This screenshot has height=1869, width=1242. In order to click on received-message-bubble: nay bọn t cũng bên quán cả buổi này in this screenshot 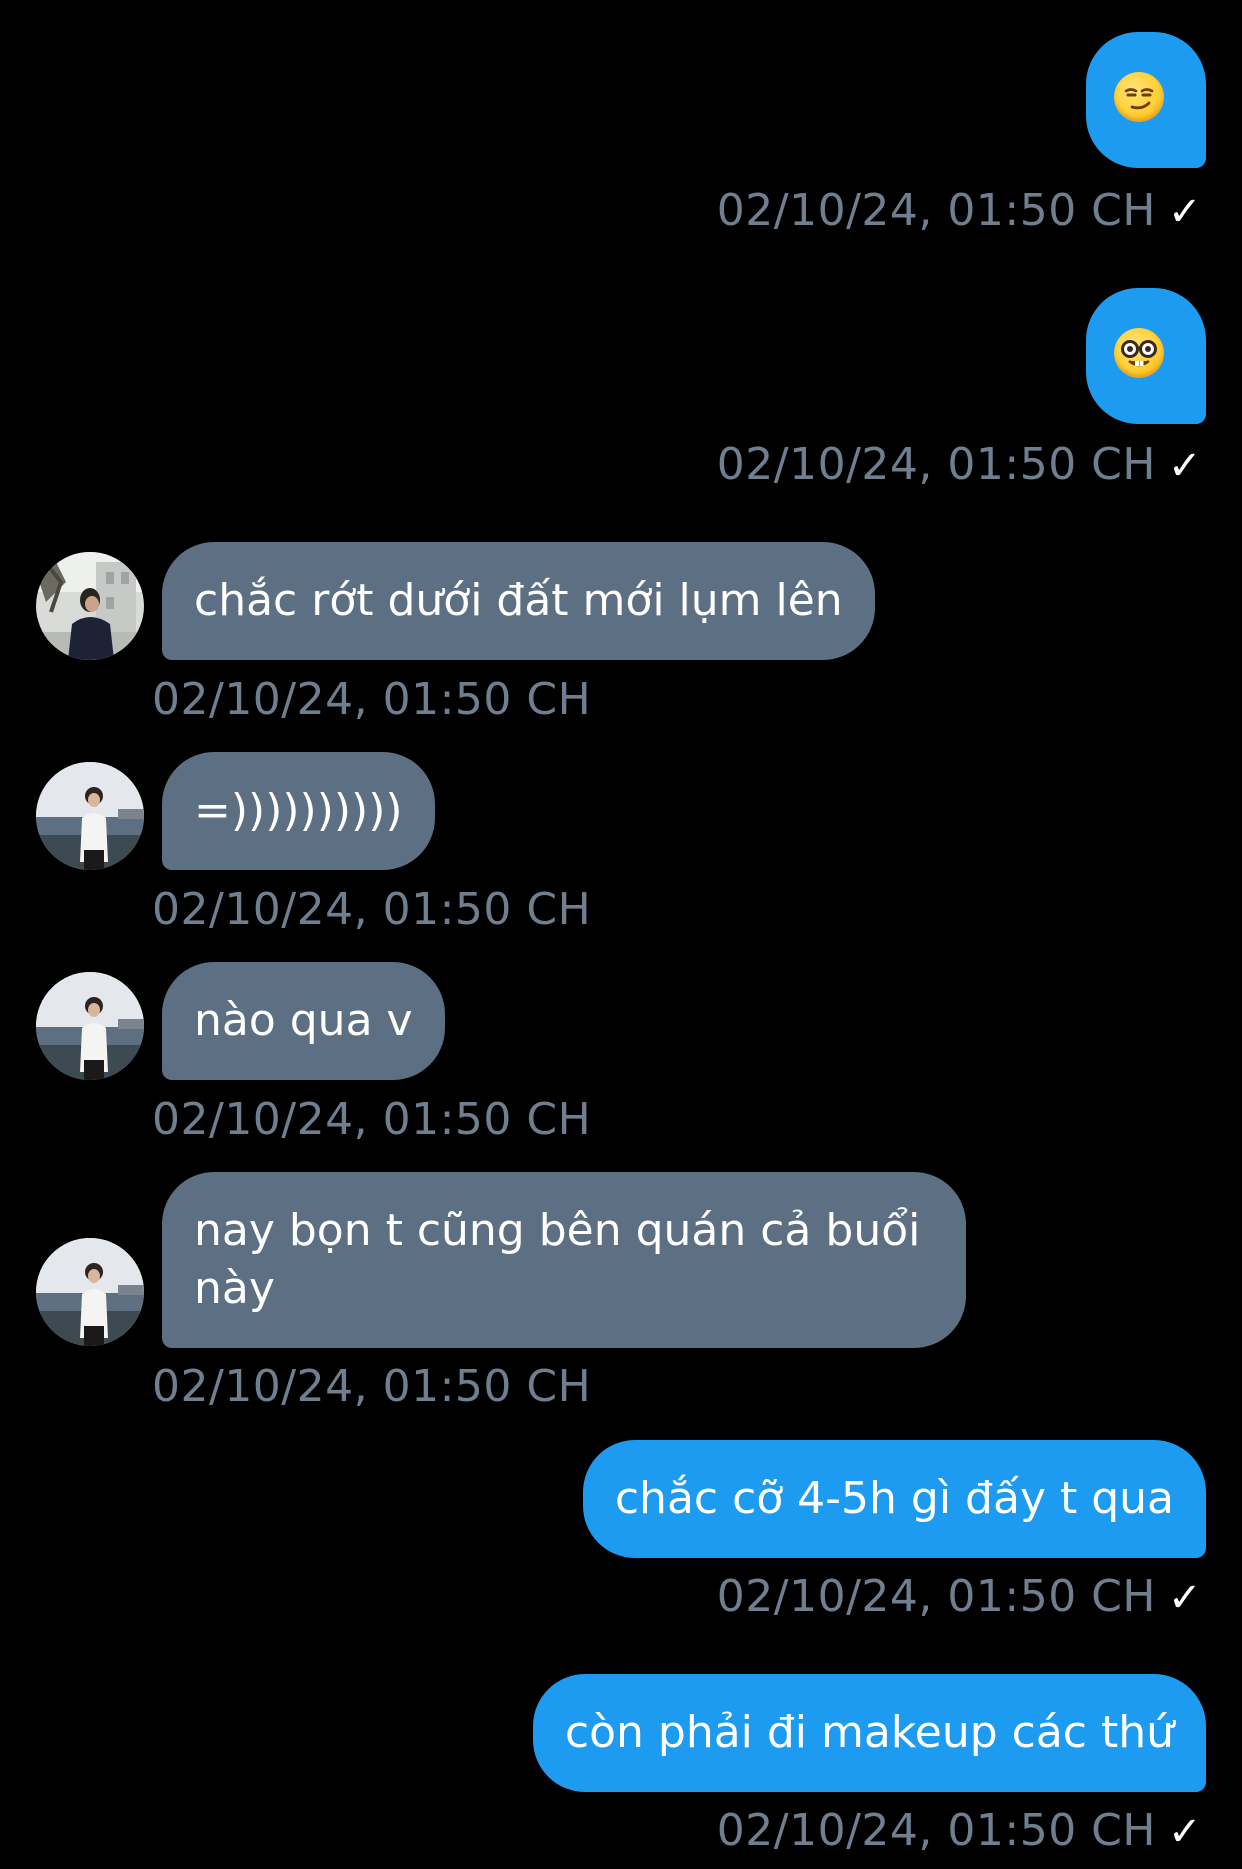, I will do `click(564, 1260)`.